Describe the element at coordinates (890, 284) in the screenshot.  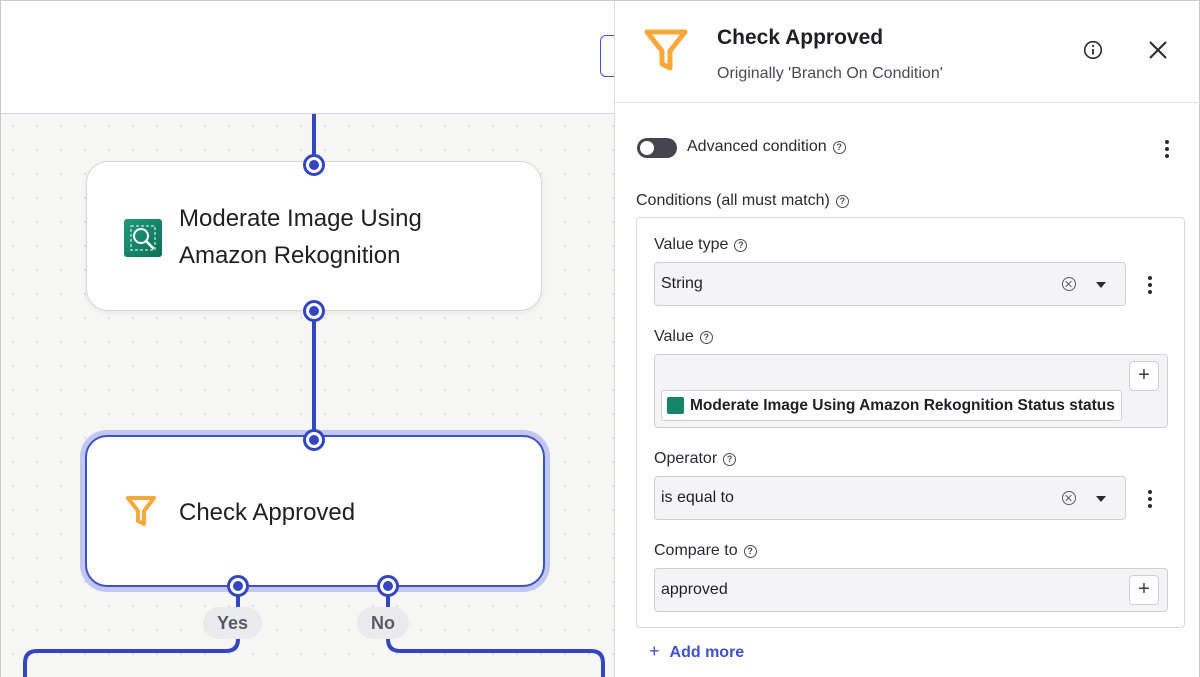
I see `value-type-select: String` at that location.